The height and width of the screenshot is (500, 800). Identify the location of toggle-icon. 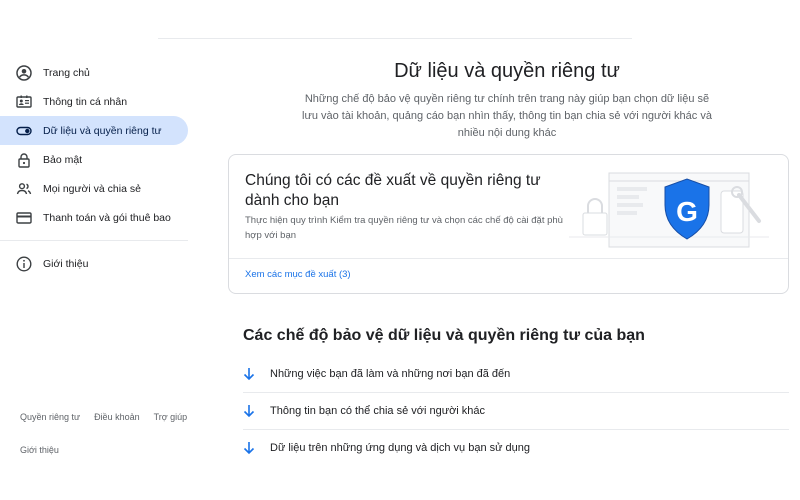
(24, 131).